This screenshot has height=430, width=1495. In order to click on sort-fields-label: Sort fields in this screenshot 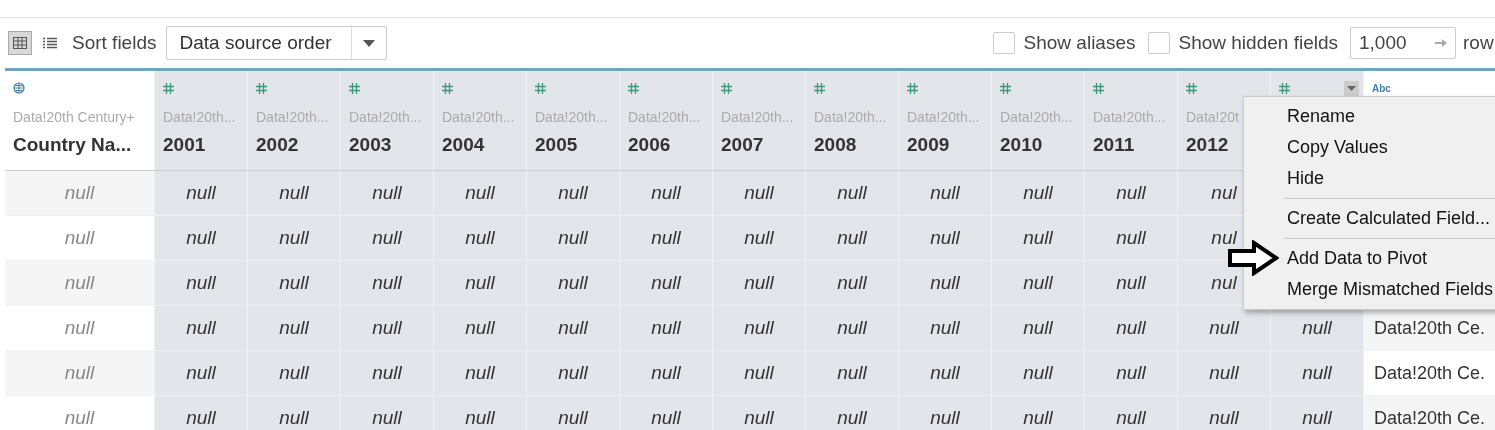, I will do `click(114, 43)`.